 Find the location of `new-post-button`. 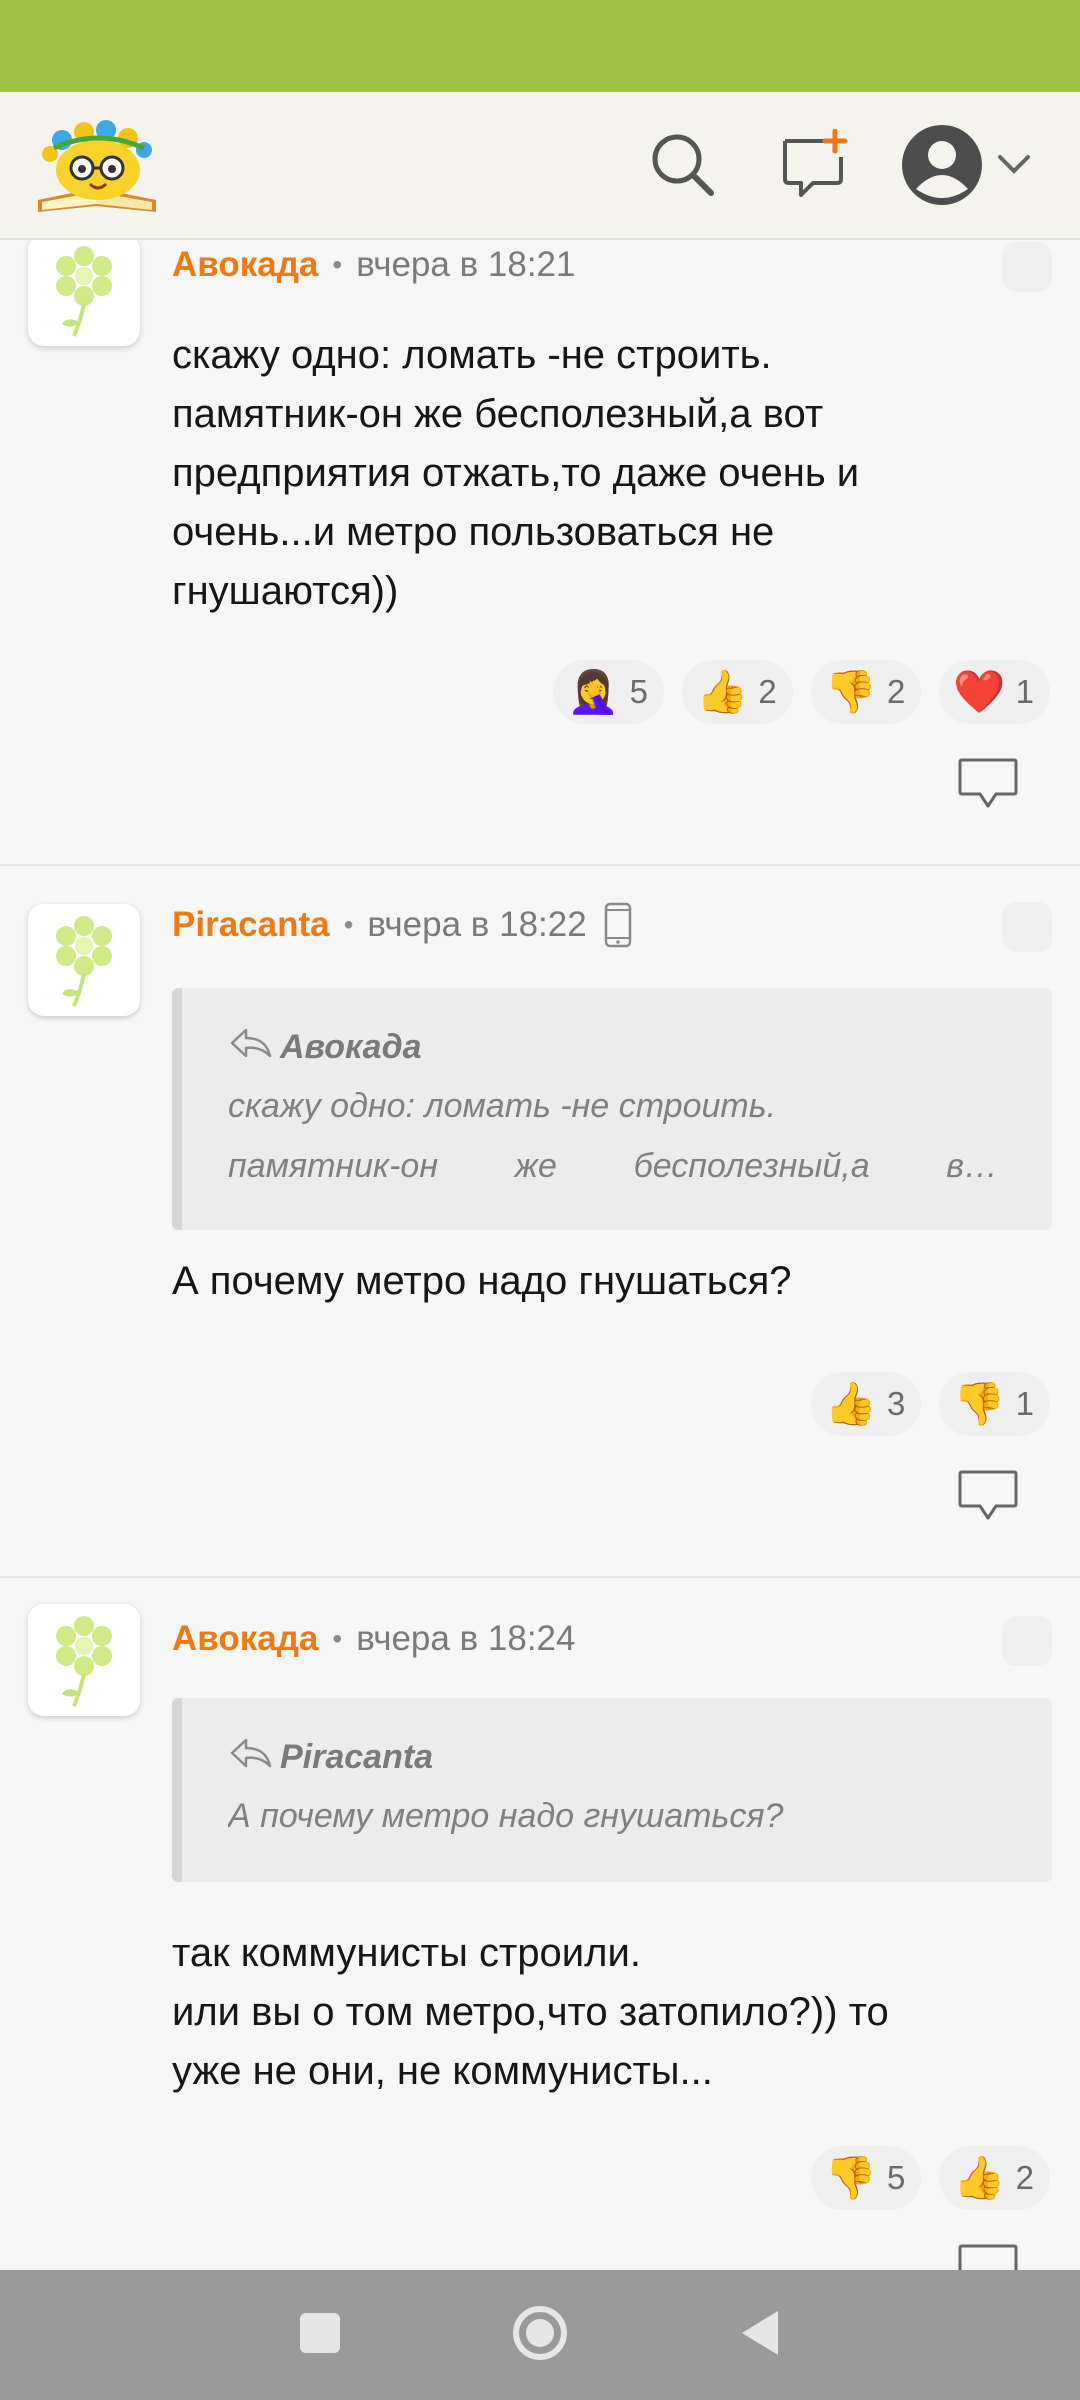

new-post-button is located at coordinates (815, 167).